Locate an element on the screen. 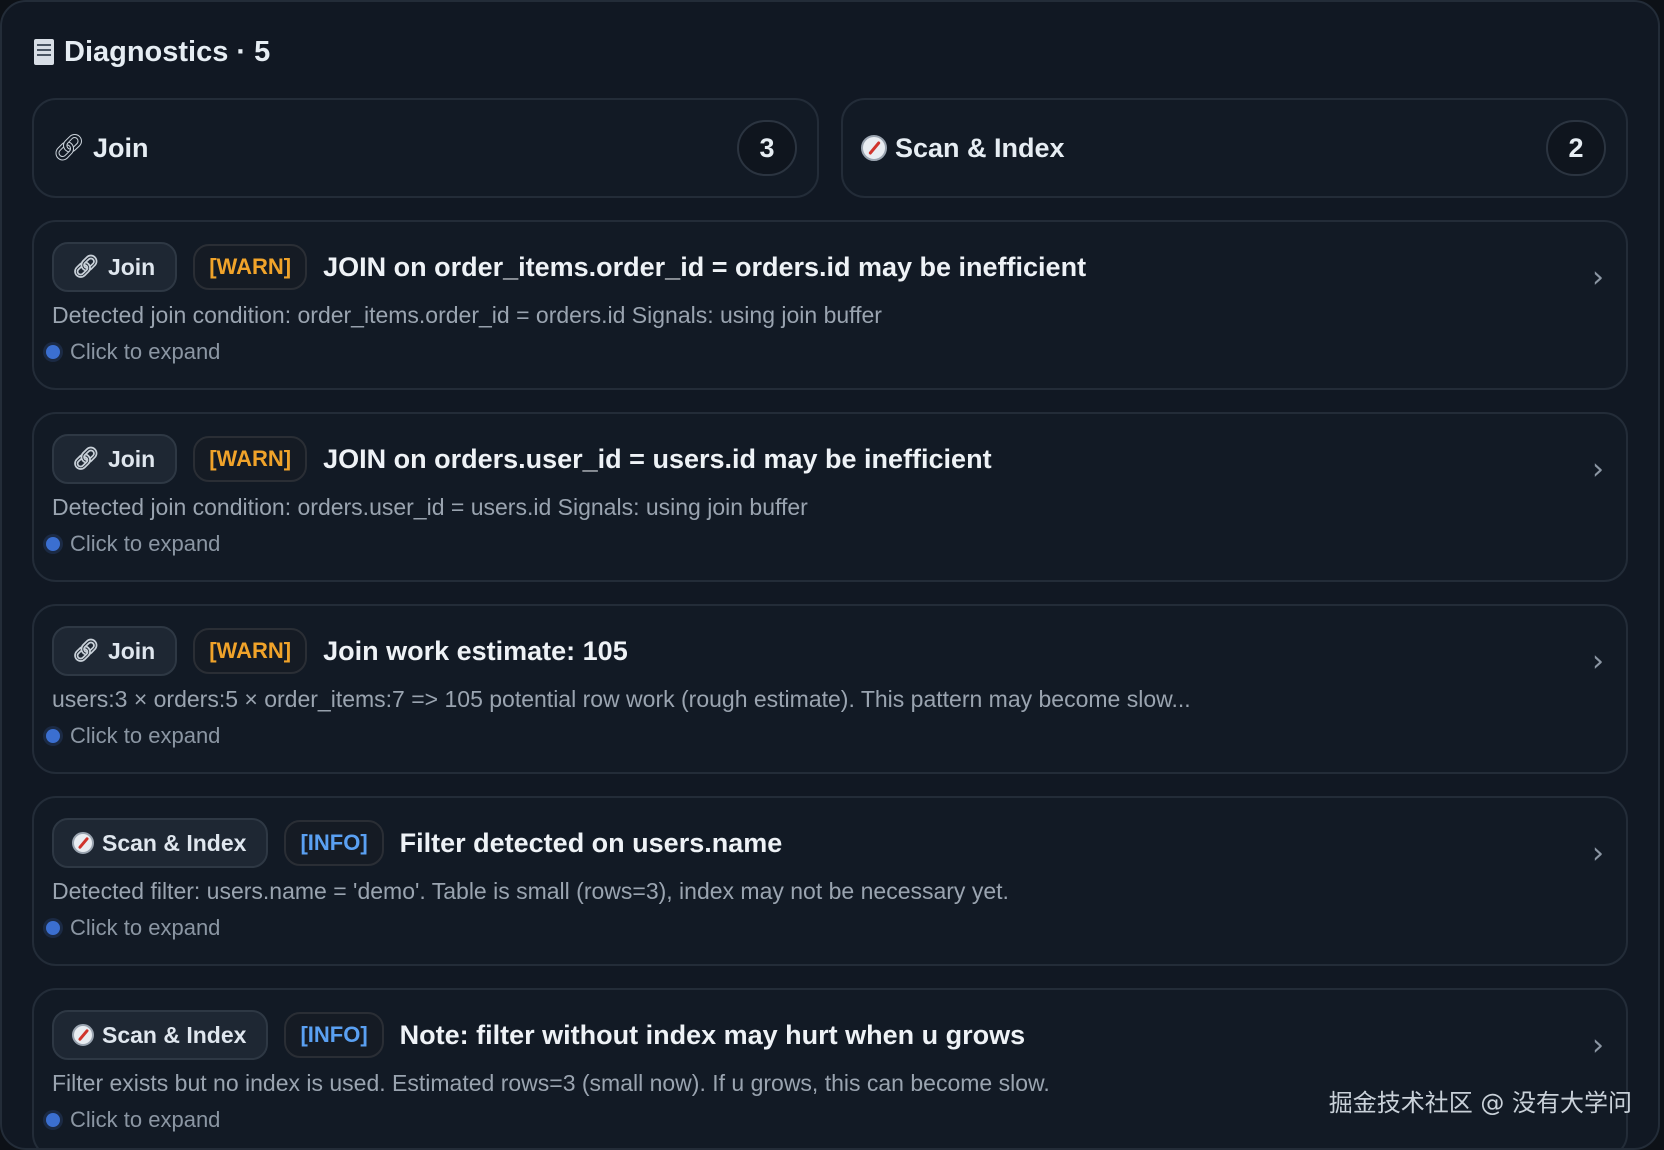 This screenshot has height=1150, width=1664. diagnostic-title: Filter detected on users.name is located at coordinates (591, 842).